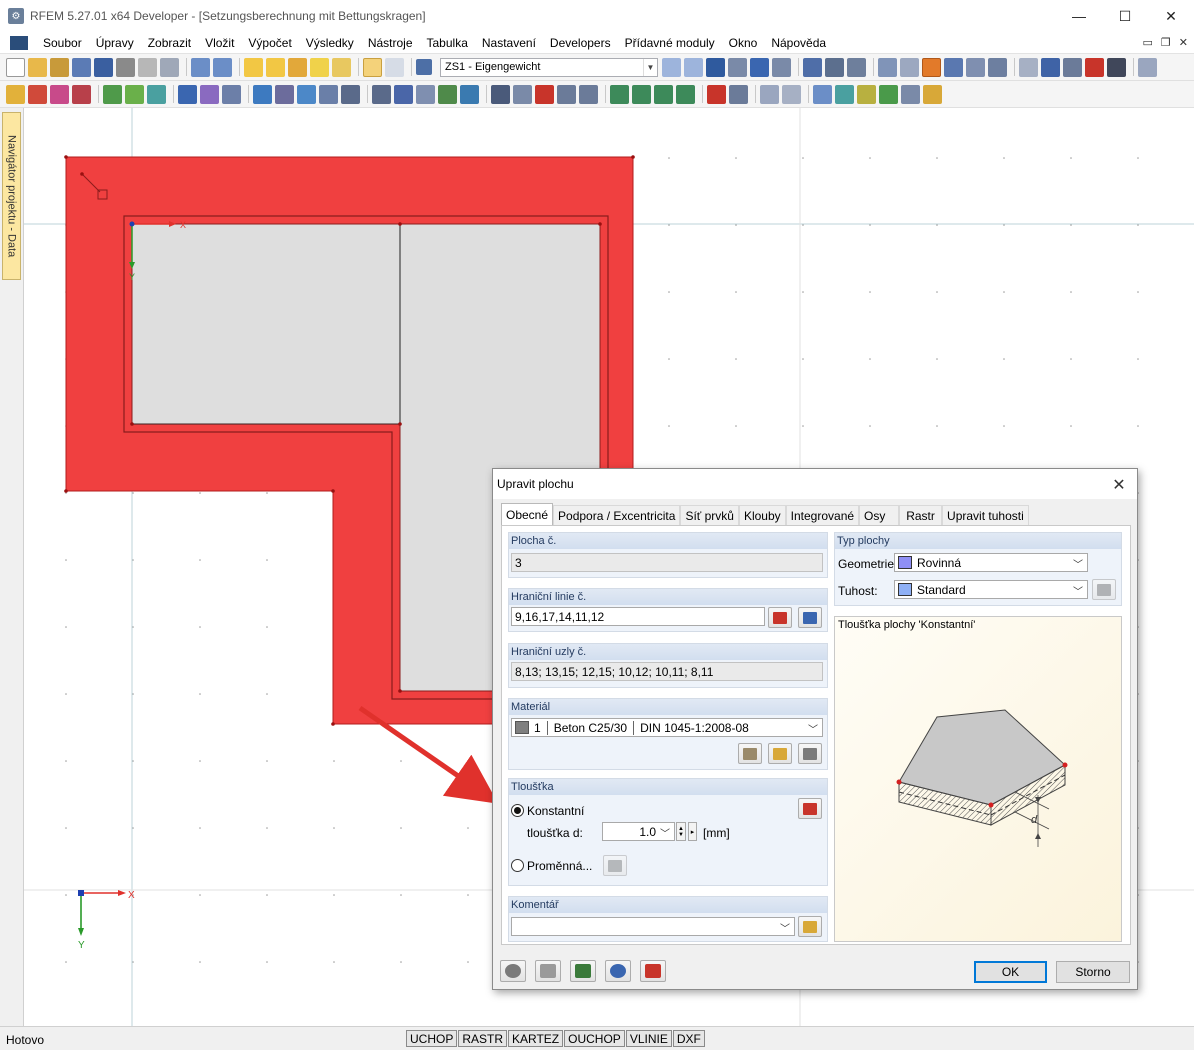 This screenshot has width=1194, height=1050. I want to click on new-material-button, so click(780, 753).